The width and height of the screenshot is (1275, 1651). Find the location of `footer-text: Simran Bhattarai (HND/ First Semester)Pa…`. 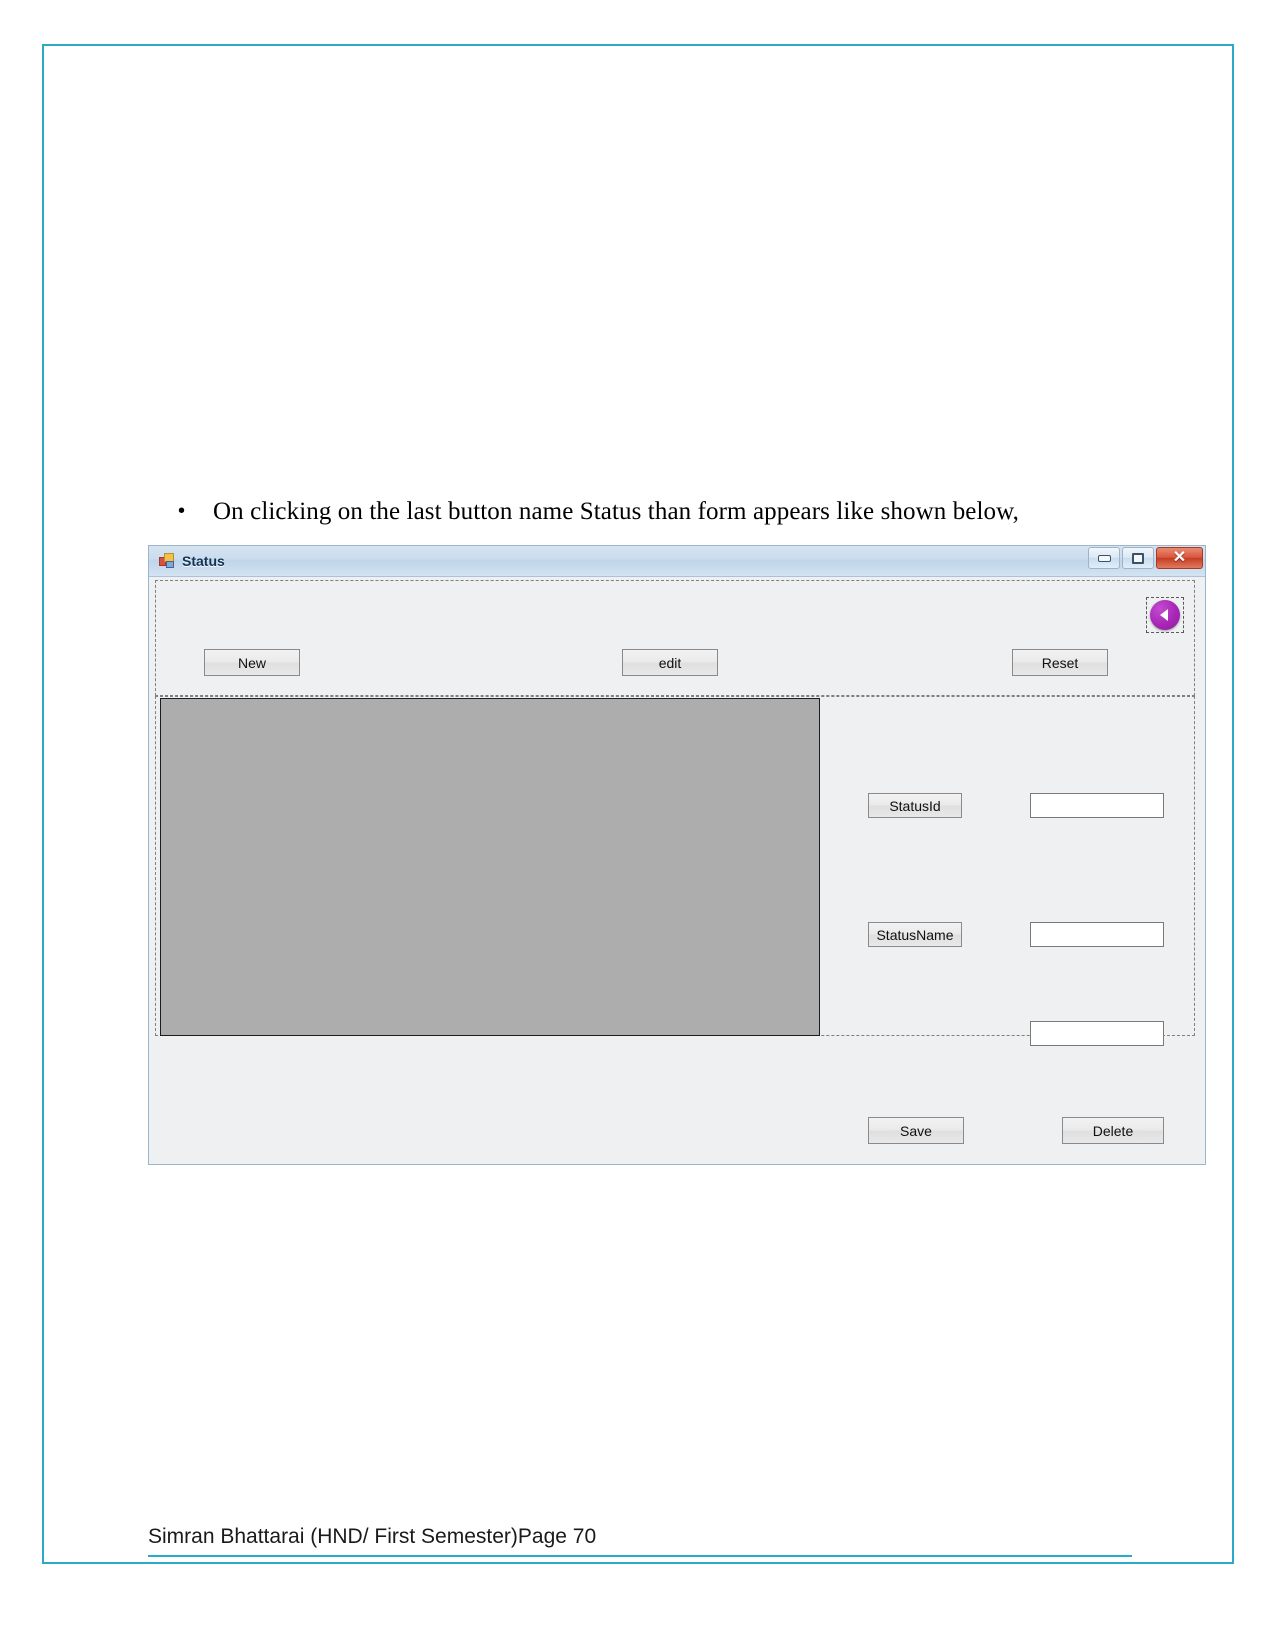

footer-text: Simran Bhattarai (HND/ First Semester)Pa… is located at coordinates (372, 1536).